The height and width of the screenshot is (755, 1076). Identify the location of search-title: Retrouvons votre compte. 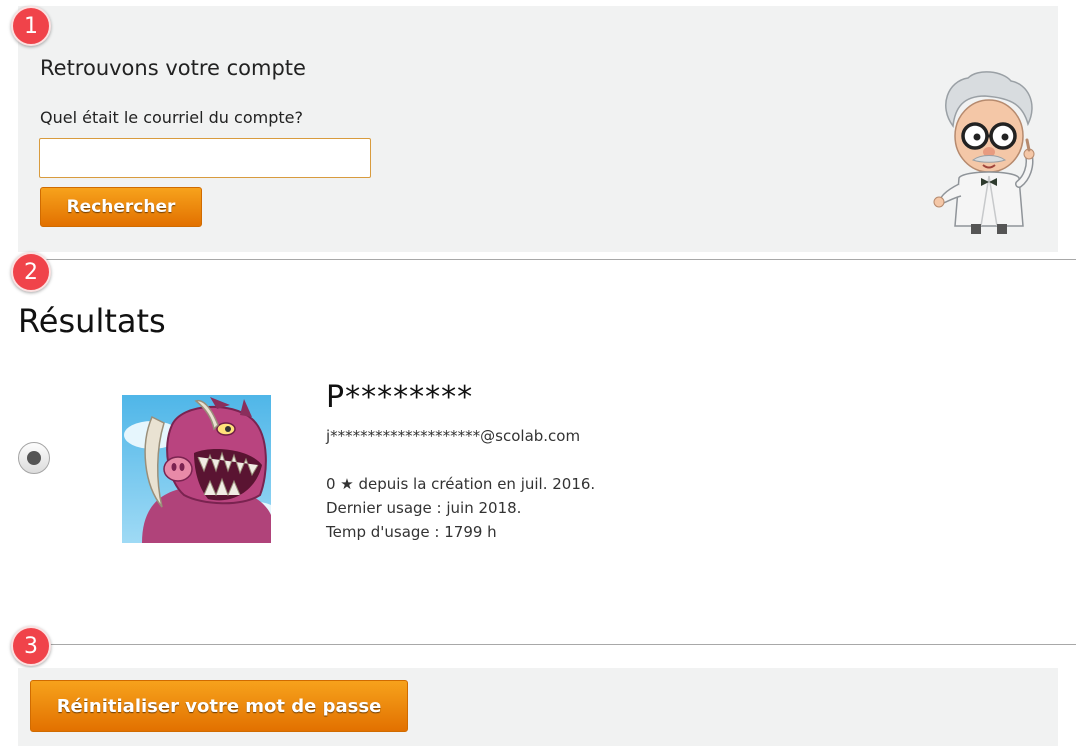
(173, 68).